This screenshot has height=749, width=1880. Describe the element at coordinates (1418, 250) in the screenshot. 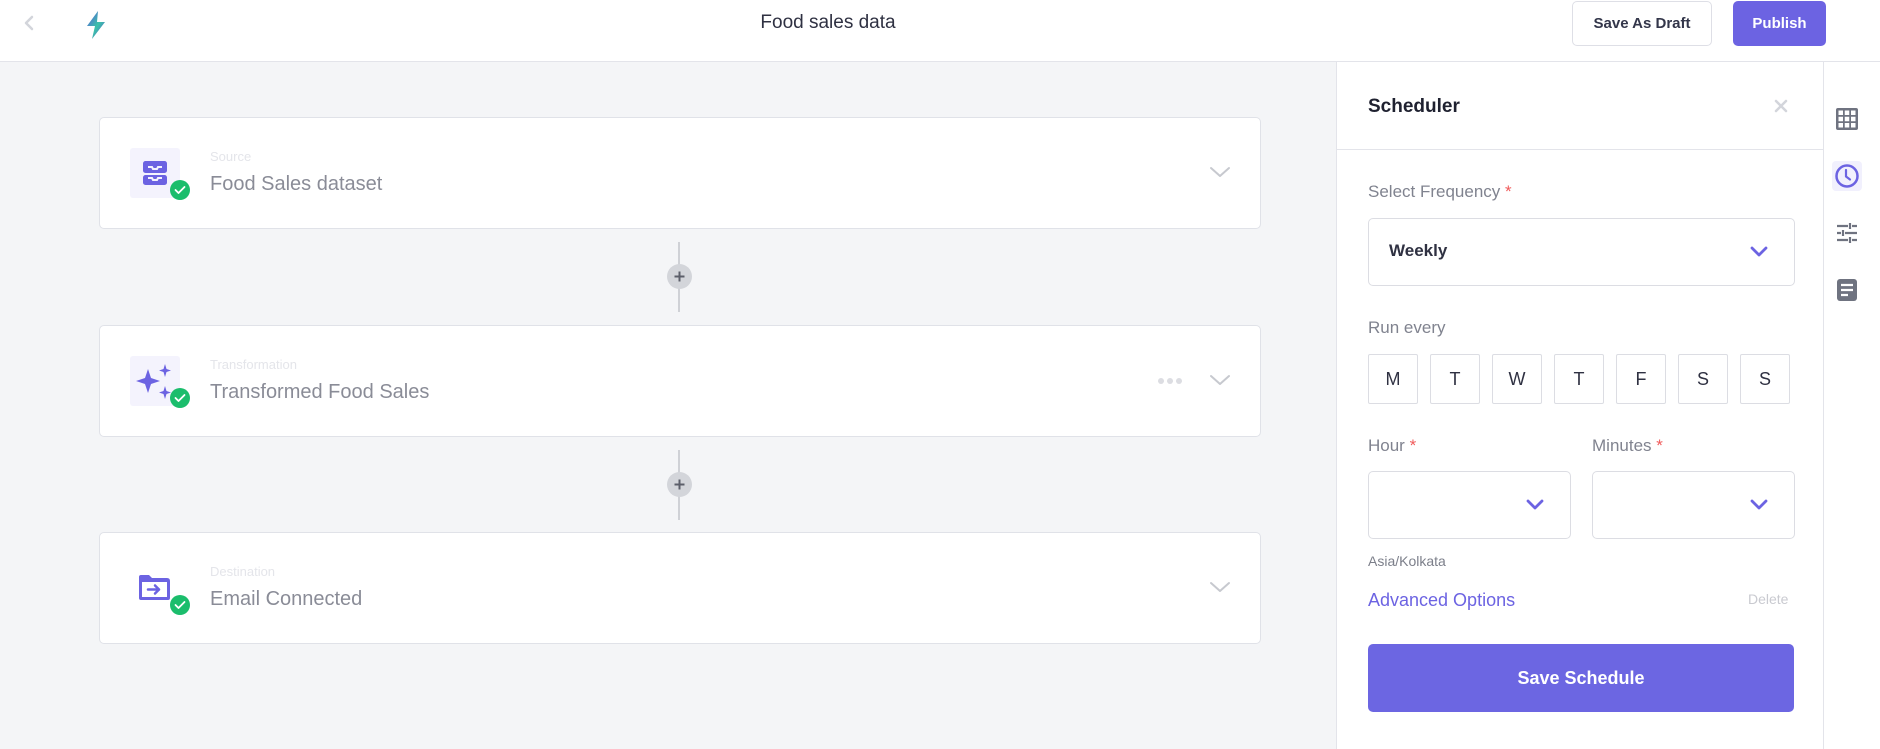

I see `frequency-value: Weekly` at that location.